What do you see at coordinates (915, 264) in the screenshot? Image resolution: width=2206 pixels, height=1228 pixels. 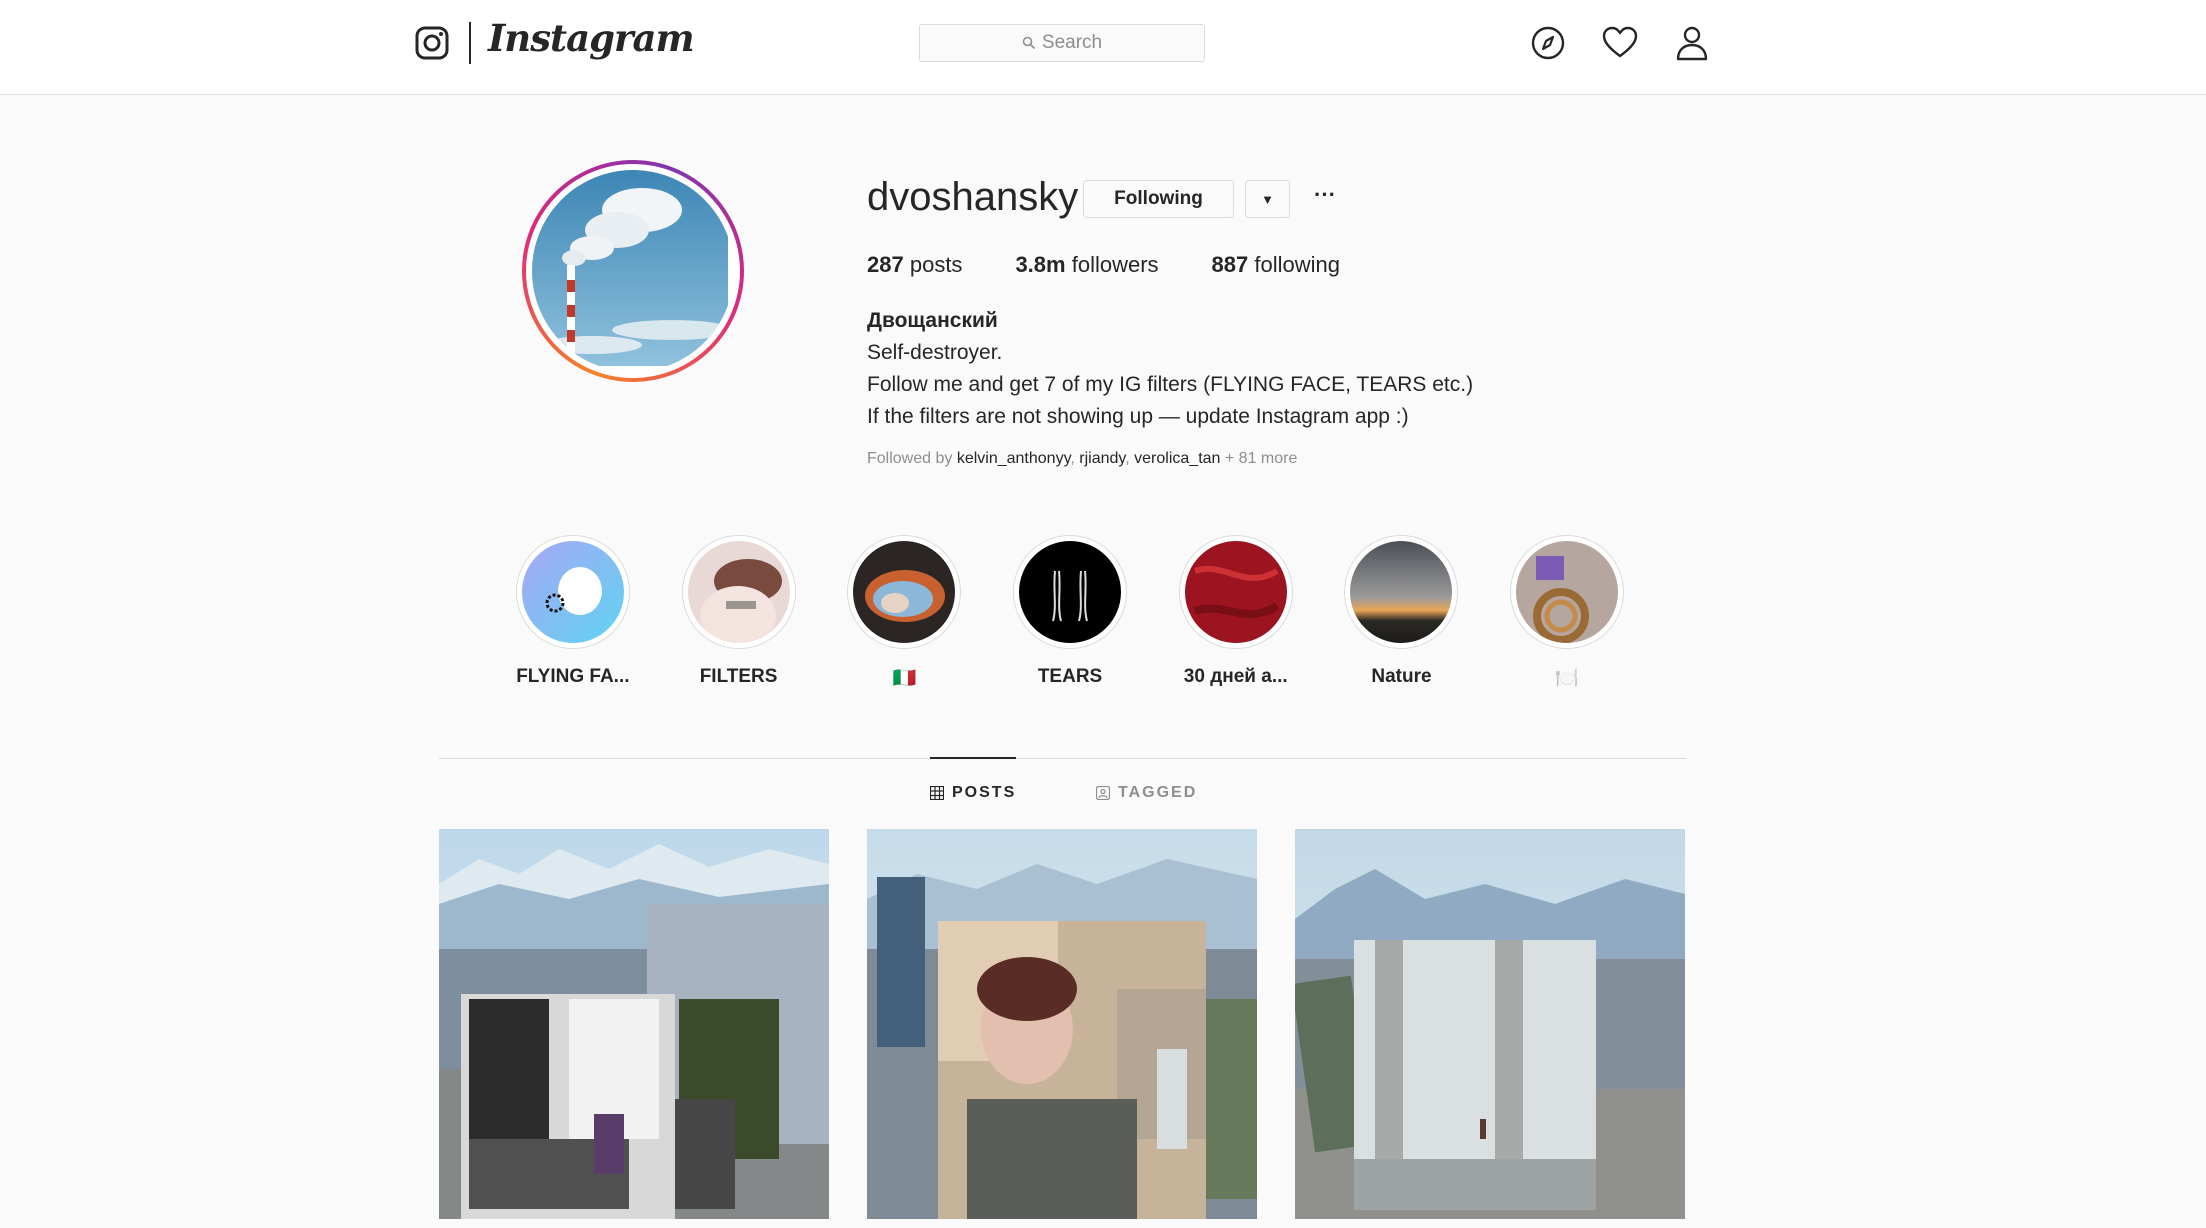 I see `posts-count: 287 posts` at bounding box center [915, 264].